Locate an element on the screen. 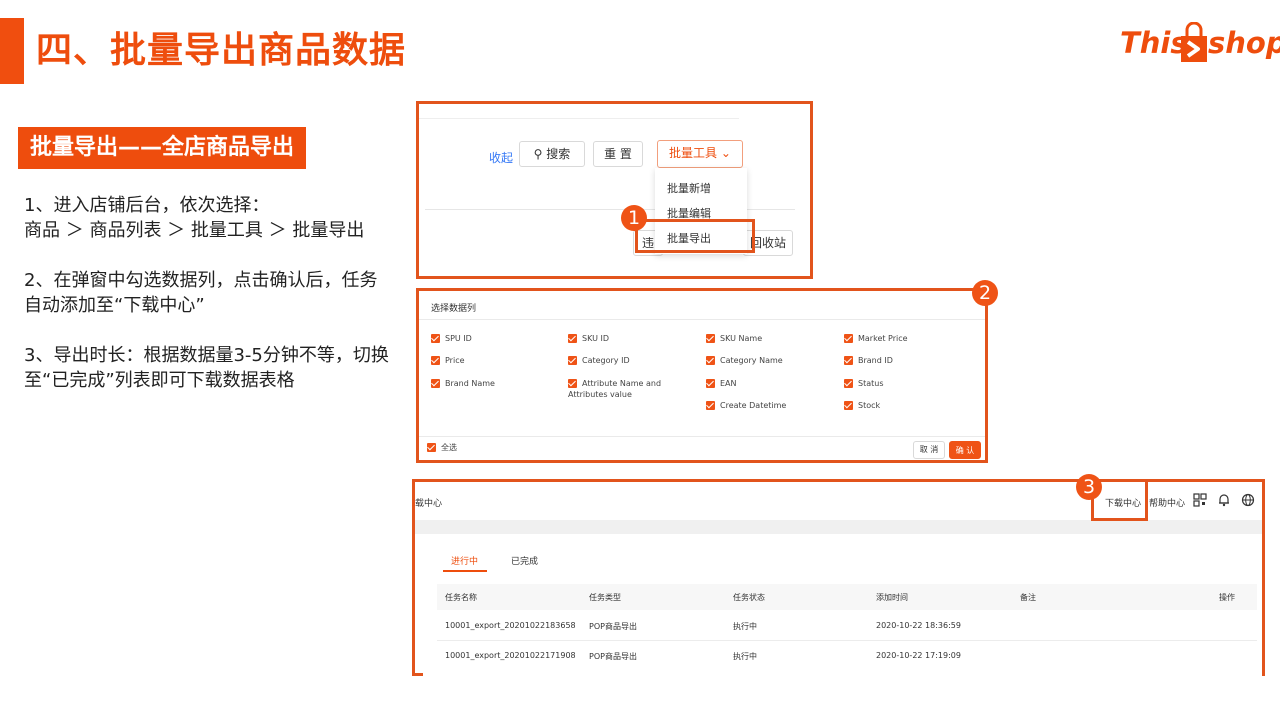 The width and height of the screenshot is (1280, 720). thisshop-logo: This shop is located at coordinates (1200, 46).